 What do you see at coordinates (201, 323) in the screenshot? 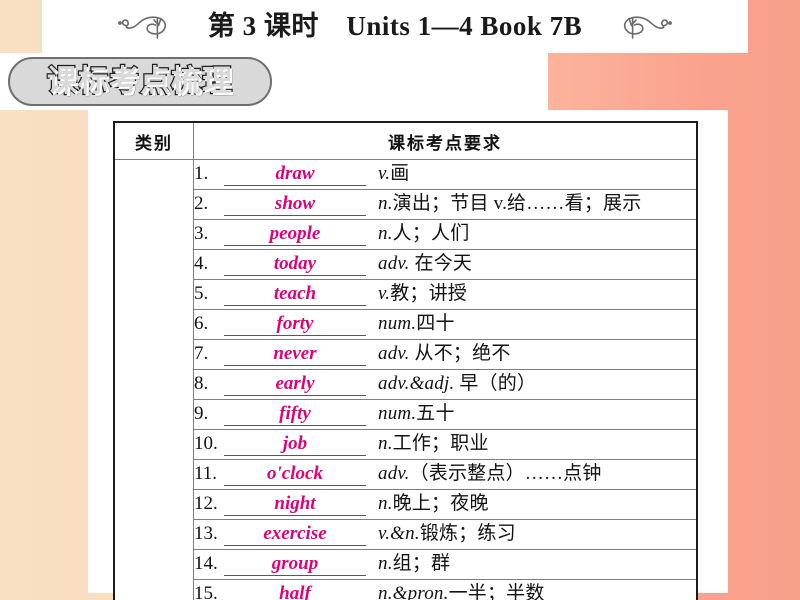
I see `entry-number: 6.` at bounding box center [201, 323].